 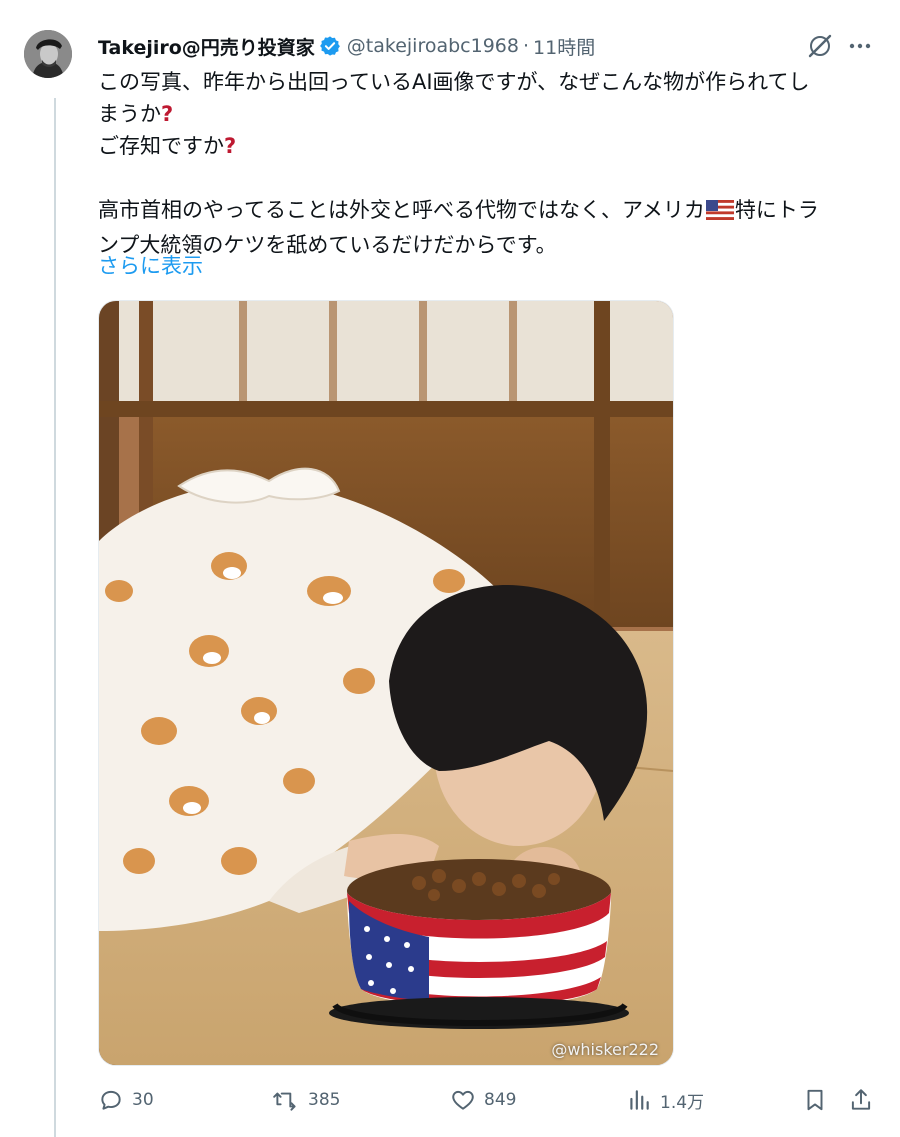 I want to click on tweet-line: ご存知ですか, so click(x=161, y=146).